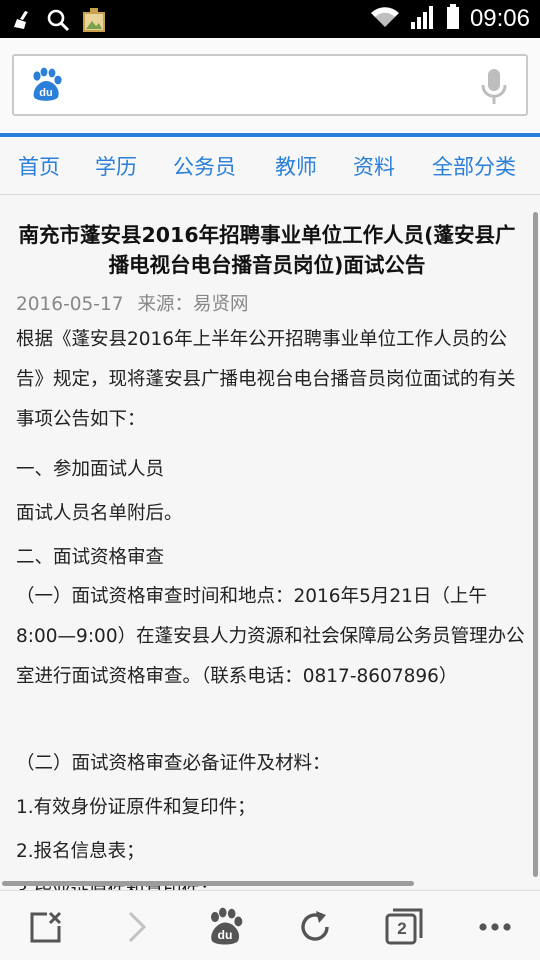  What do you see at coordinates (494, 87) in the screenshot?
I see `microphone-icon` at bounding box center [494, 87].